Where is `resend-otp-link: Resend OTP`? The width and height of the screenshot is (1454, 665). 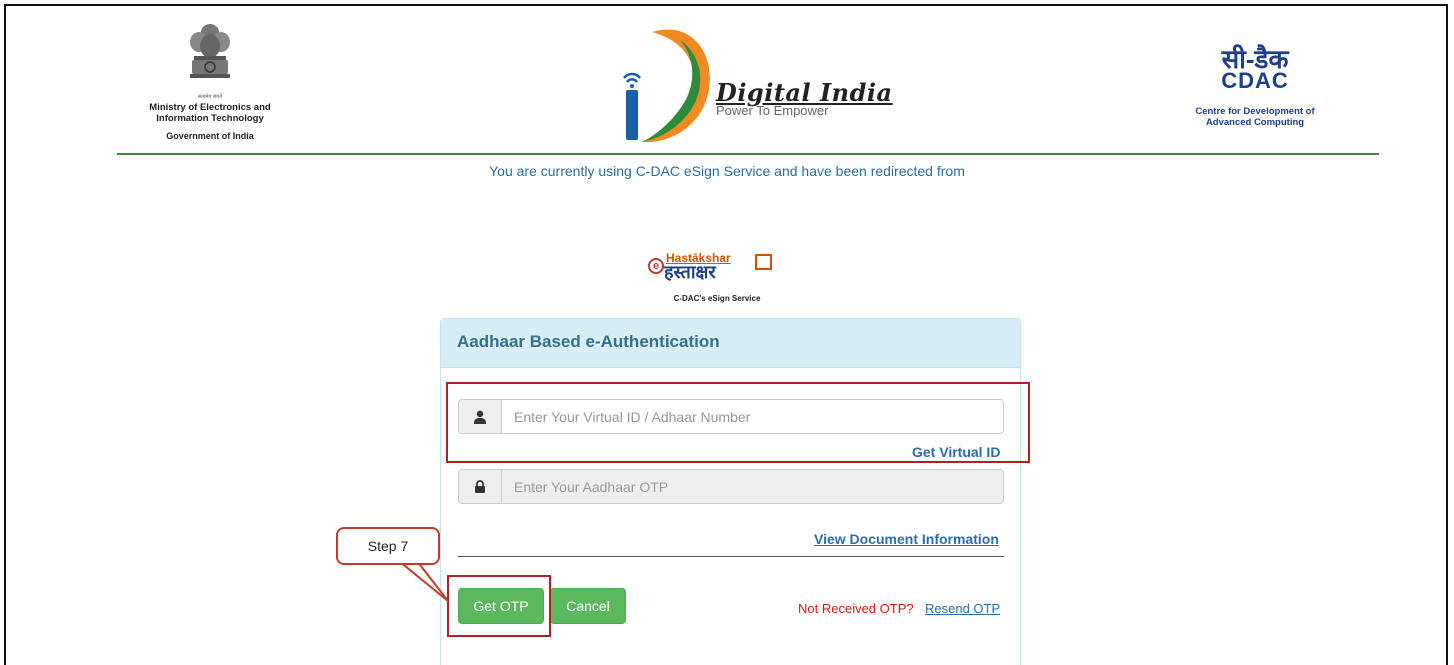 resend-otp-link: Resend OTP is located at coordinates (962, 608).